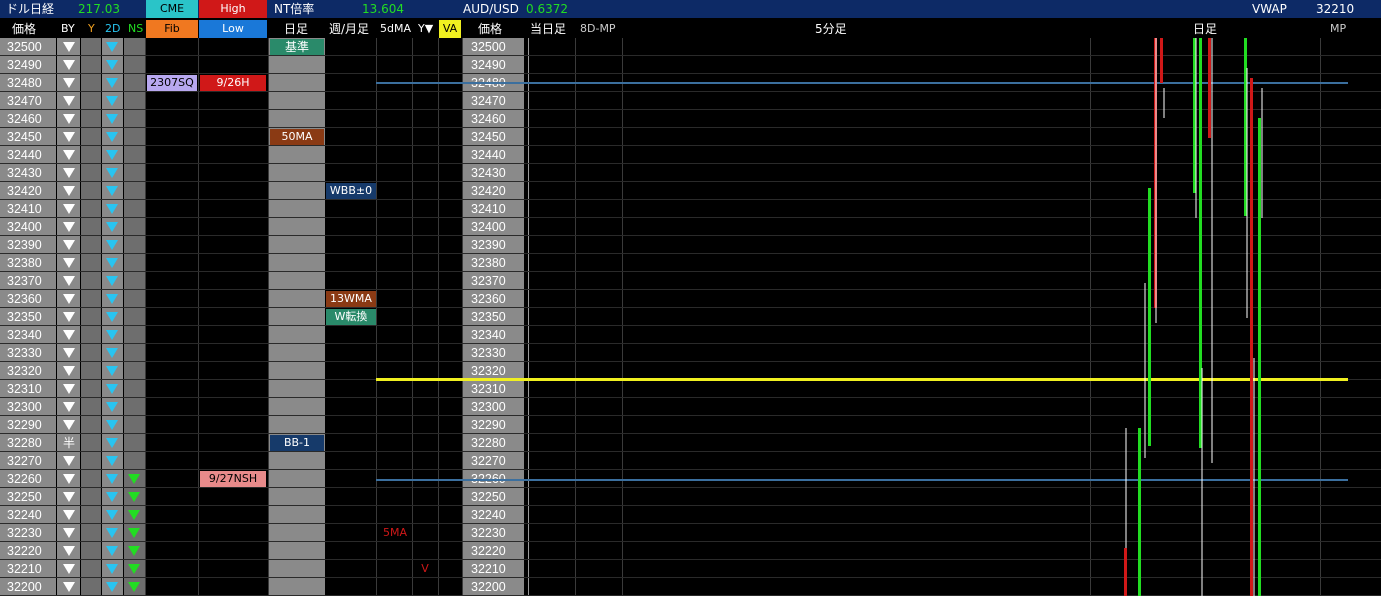 Image resolution: width=1381 pixels, height=596 pixels. I want to click on price-cell-right: 32360, so click(488, 299).